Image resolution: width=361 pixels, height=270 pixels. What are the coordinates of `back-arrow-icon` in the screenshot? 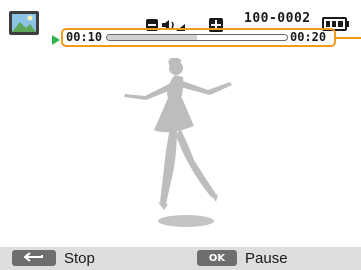 It's located at (33, 257).